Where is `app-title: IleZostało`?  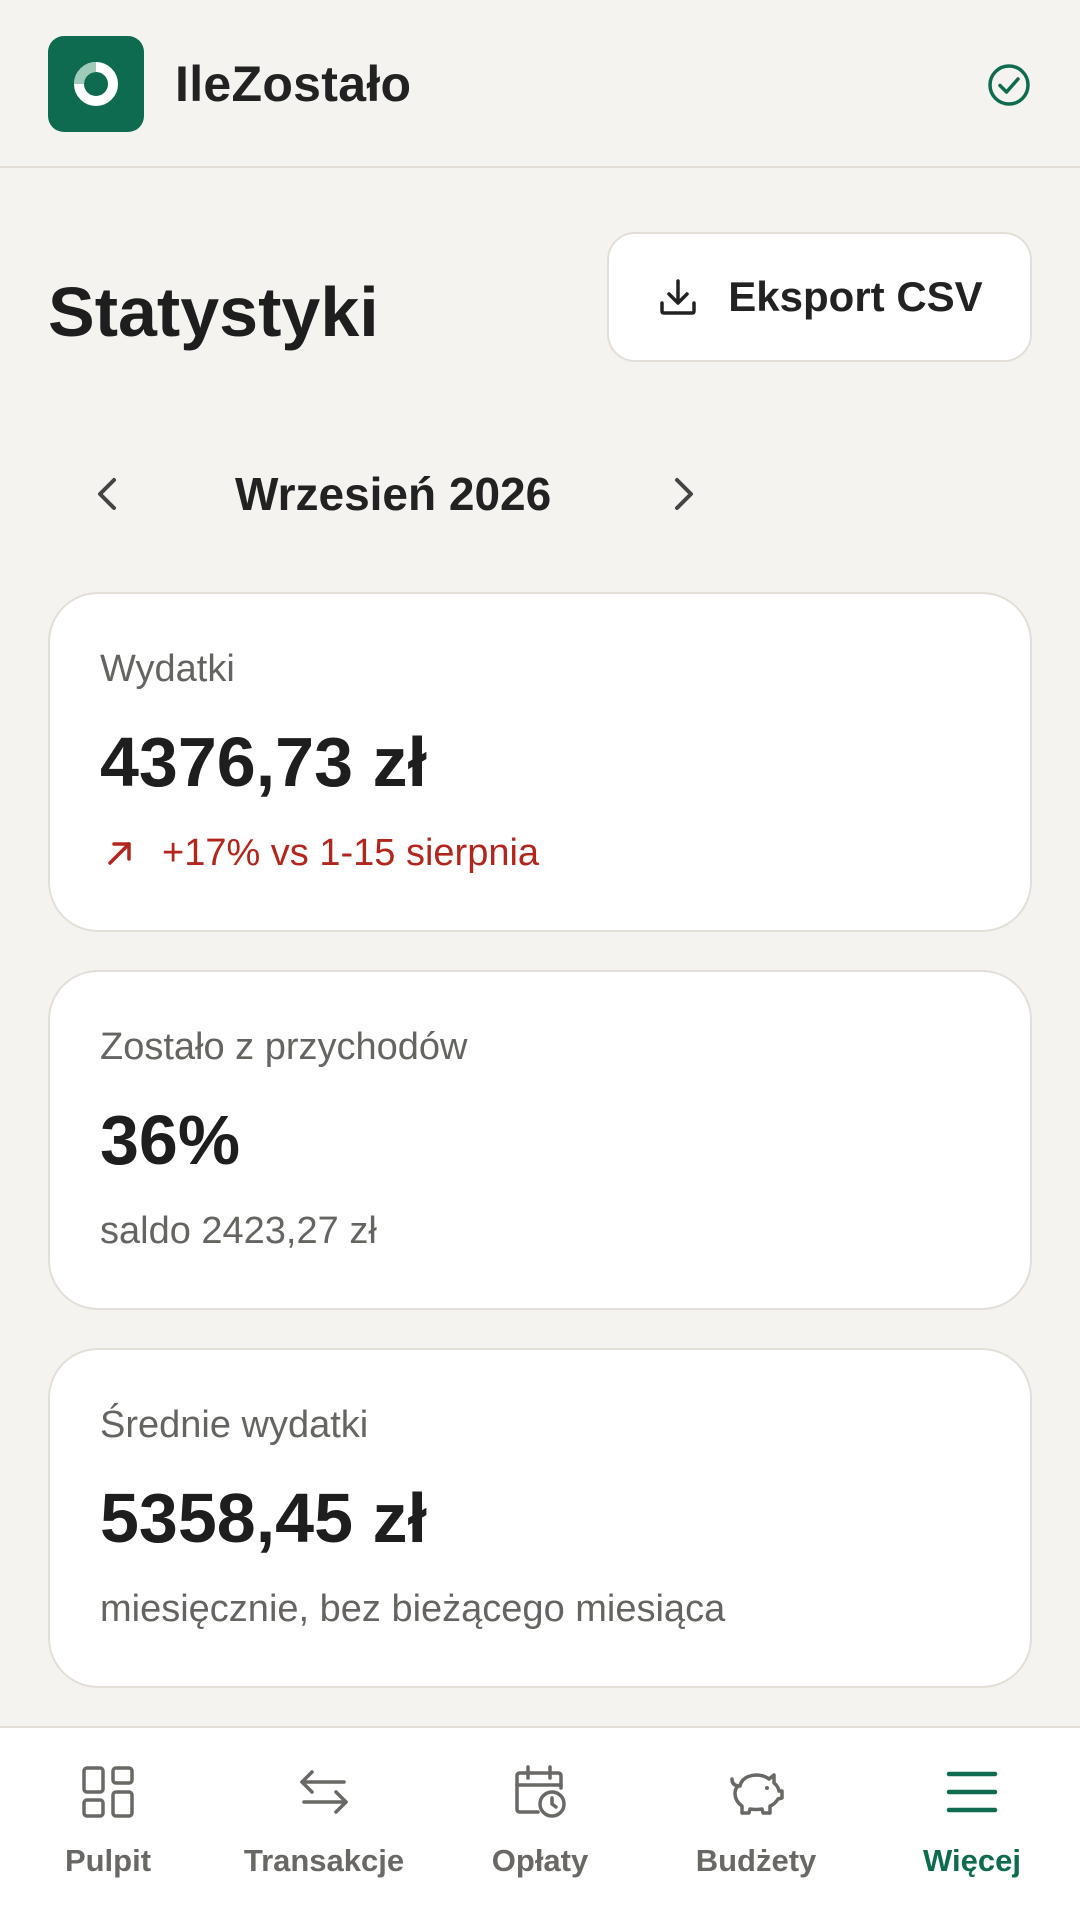
app-title: IleZostało is located at coordinates (293, 84).